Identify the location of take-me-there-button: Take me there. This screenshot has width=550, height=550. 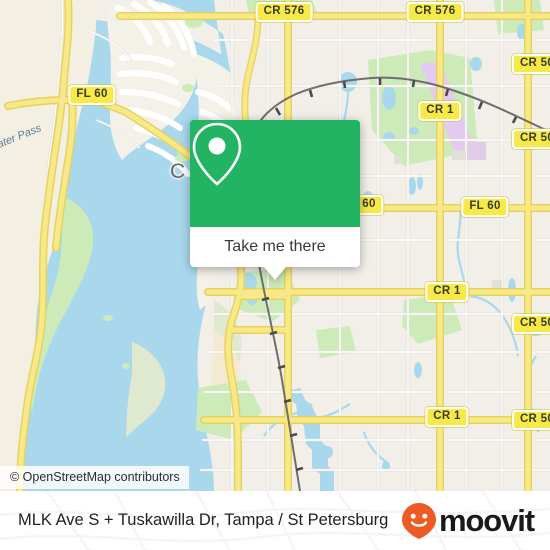
(275, 247).